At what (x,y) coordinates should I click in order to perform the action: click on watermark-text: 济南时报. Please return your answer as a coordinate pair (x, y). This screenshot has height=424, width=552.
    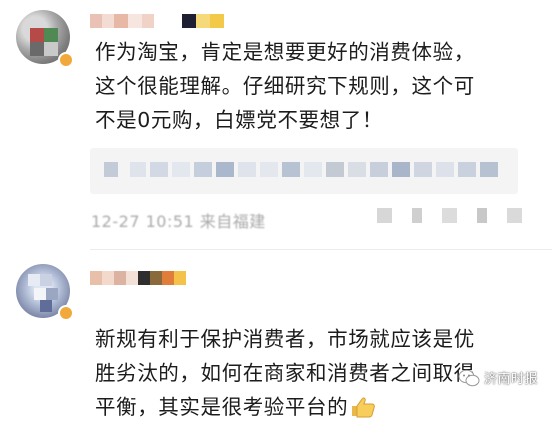
    Looking at the image, I should click on (510, 379).